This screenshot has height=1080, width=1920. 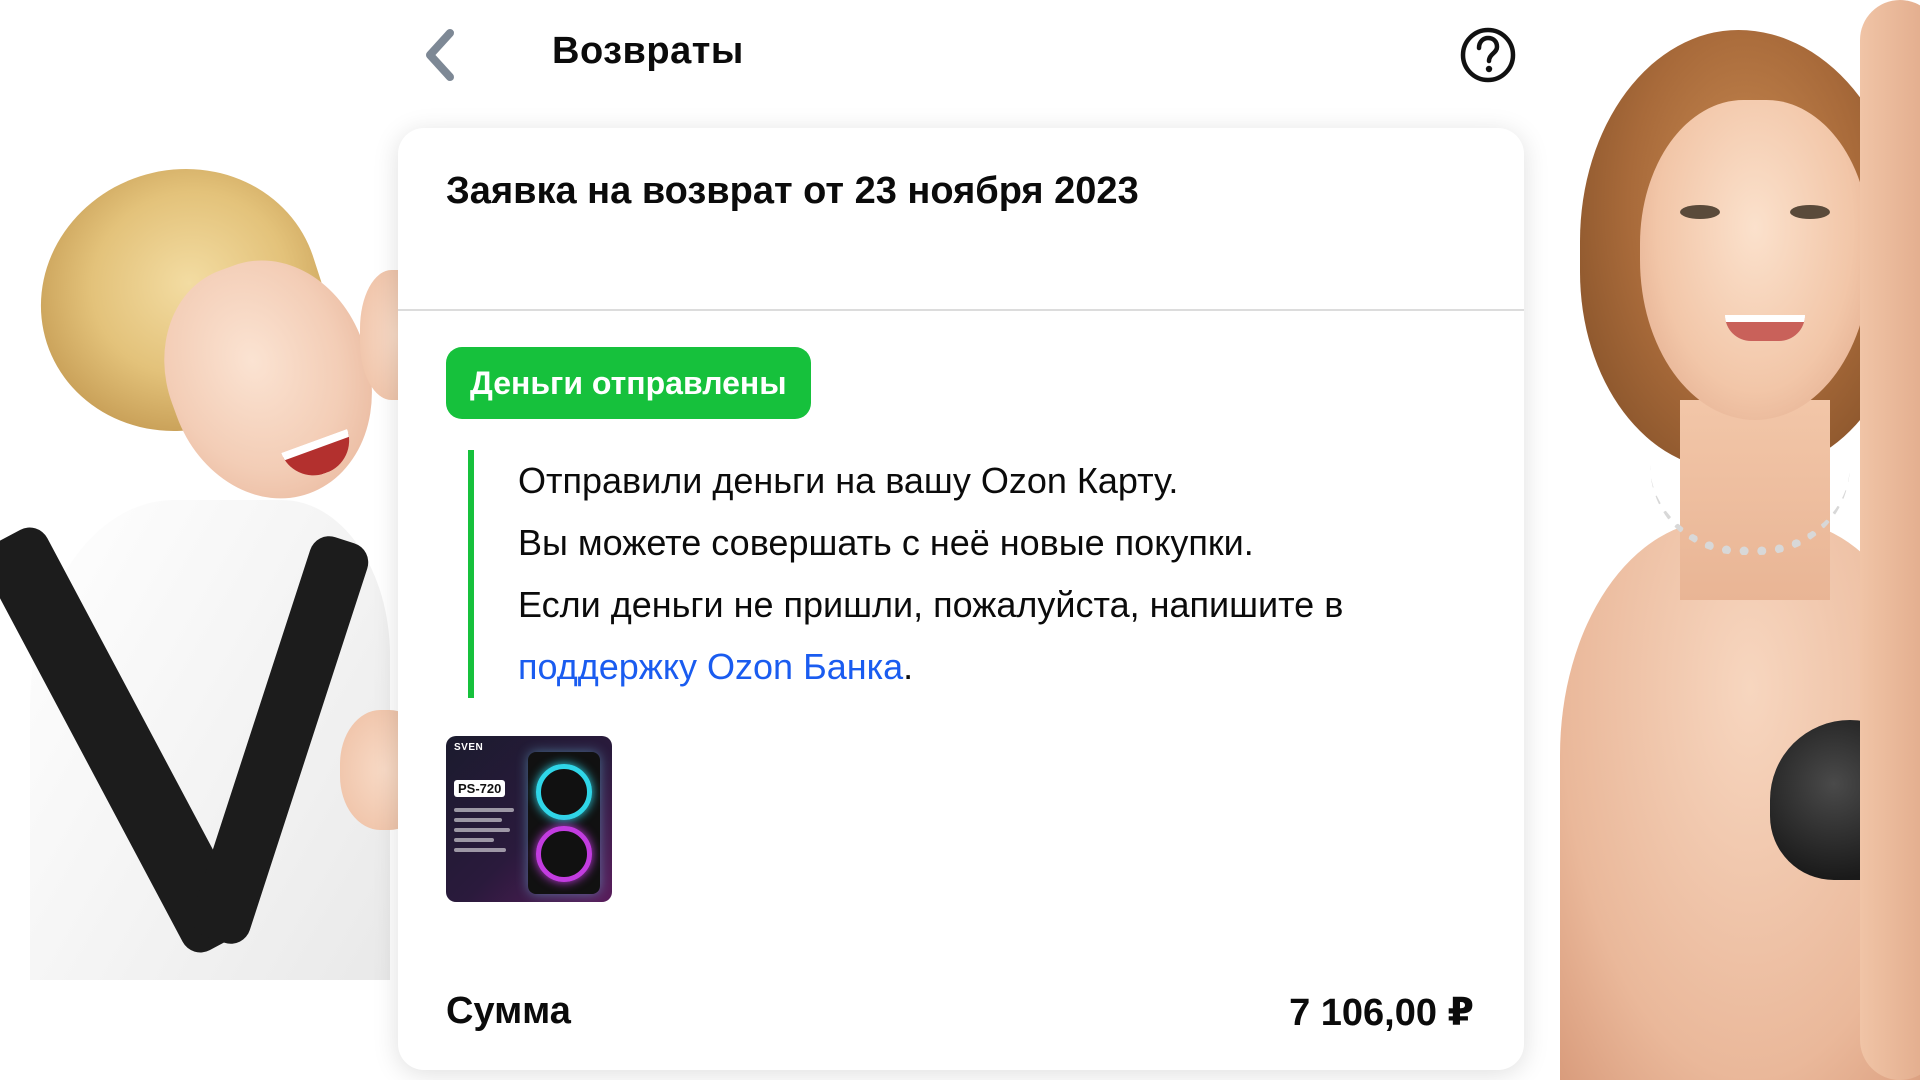 I want to click on product-model: PS-720, so click(x=480, y=788).